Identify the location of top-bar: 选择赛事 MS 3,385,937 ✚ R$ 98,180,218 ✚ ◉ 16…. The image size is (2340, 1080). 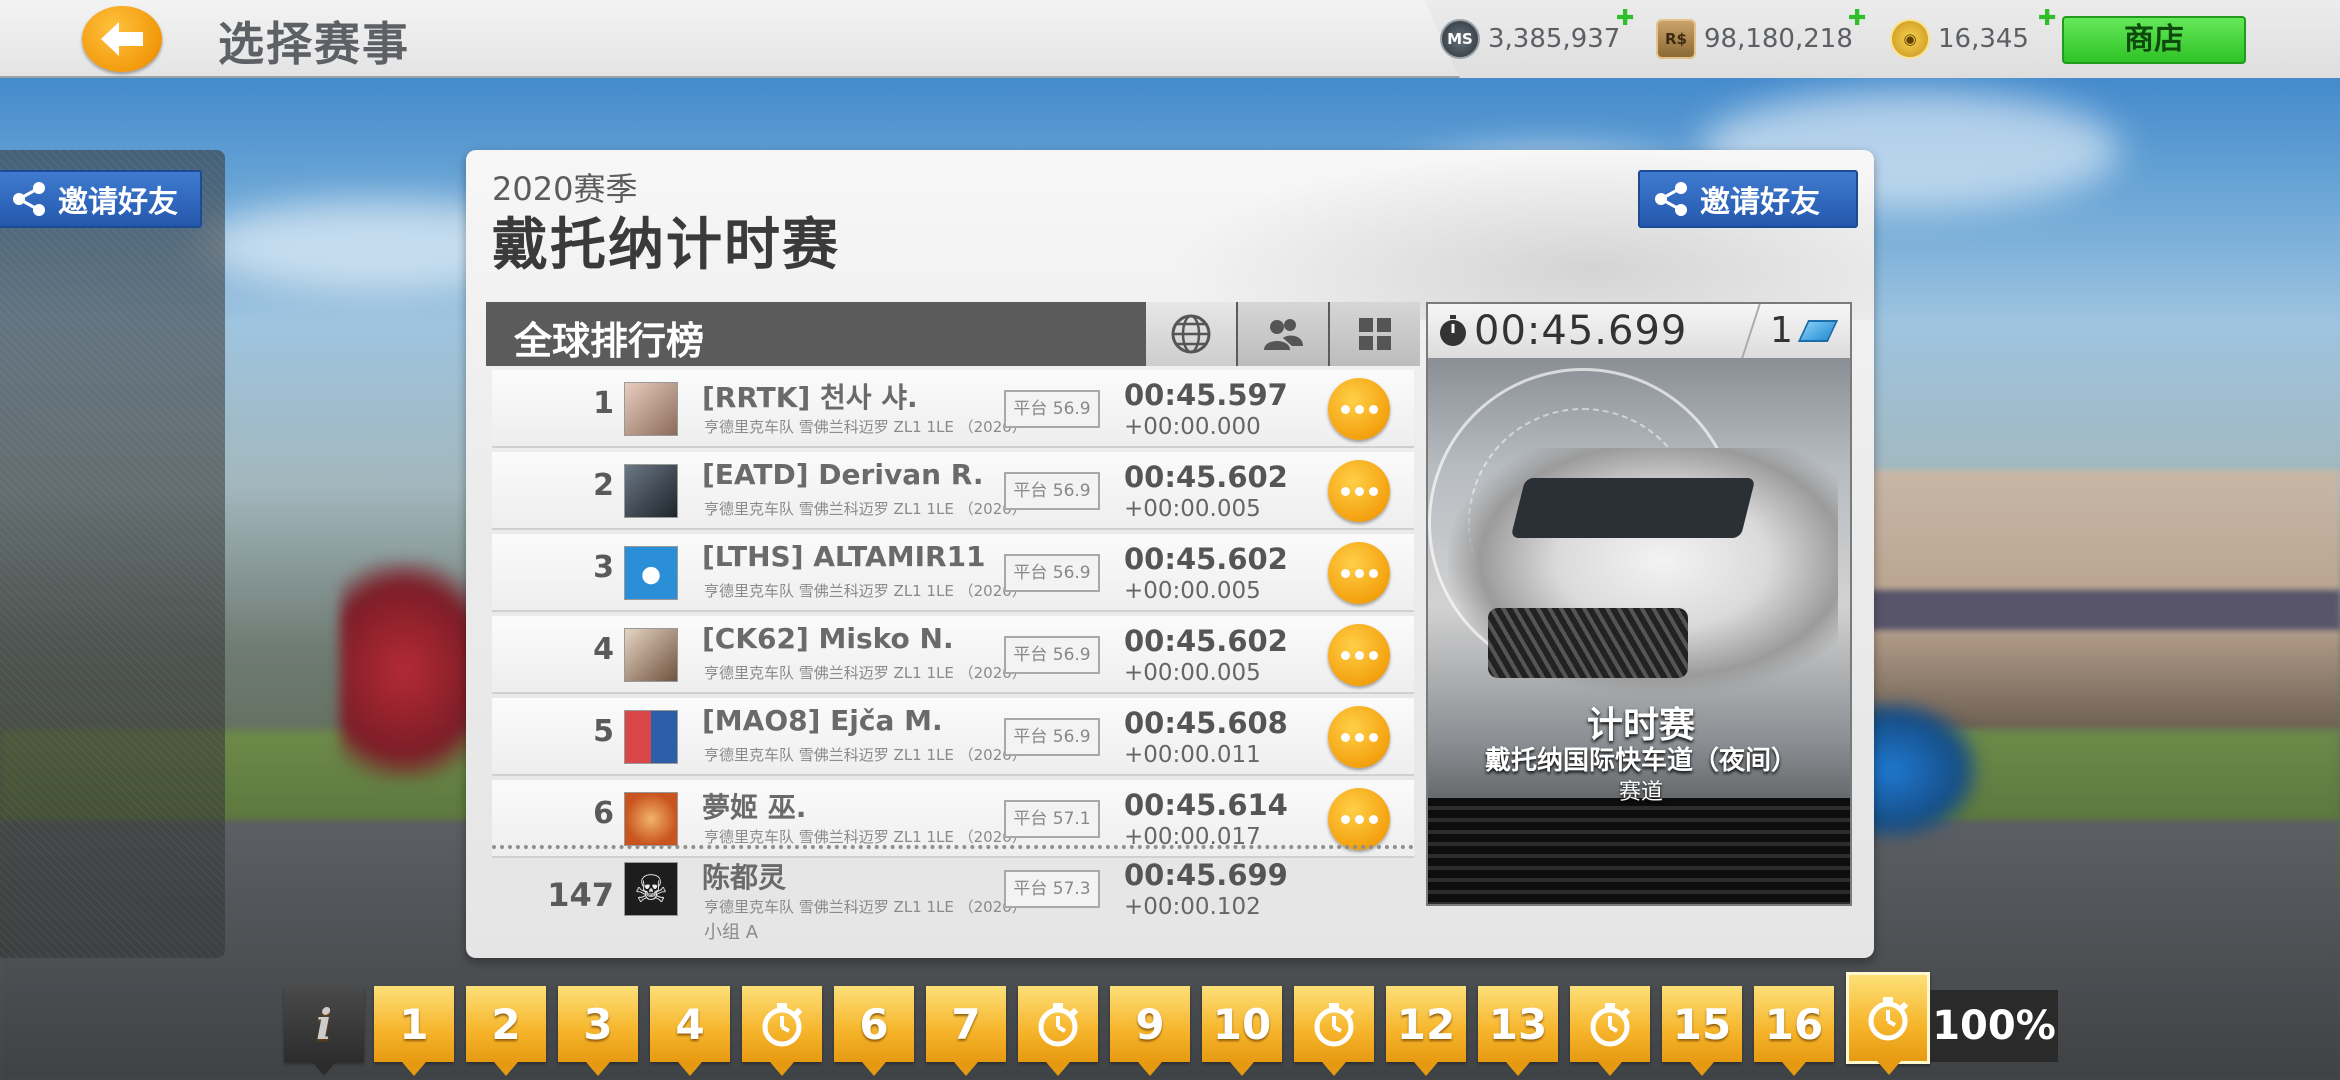
(1170, 39).